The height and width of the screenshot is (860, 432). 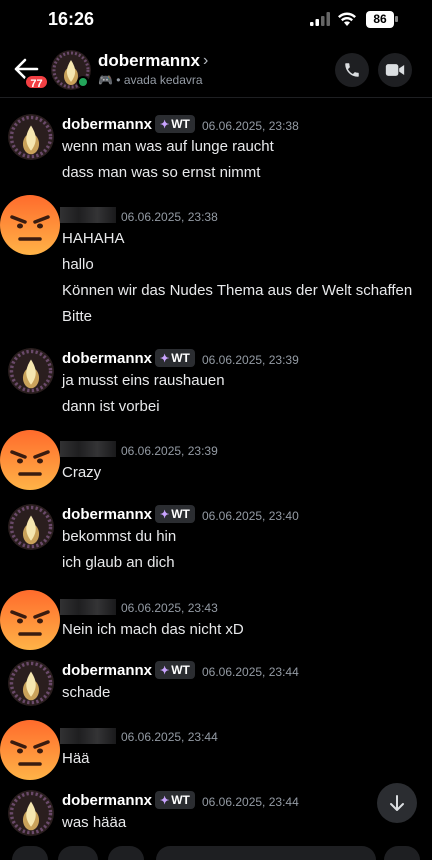 I want to click on status-bar: 16:26 86, so click(x=216, y=21).